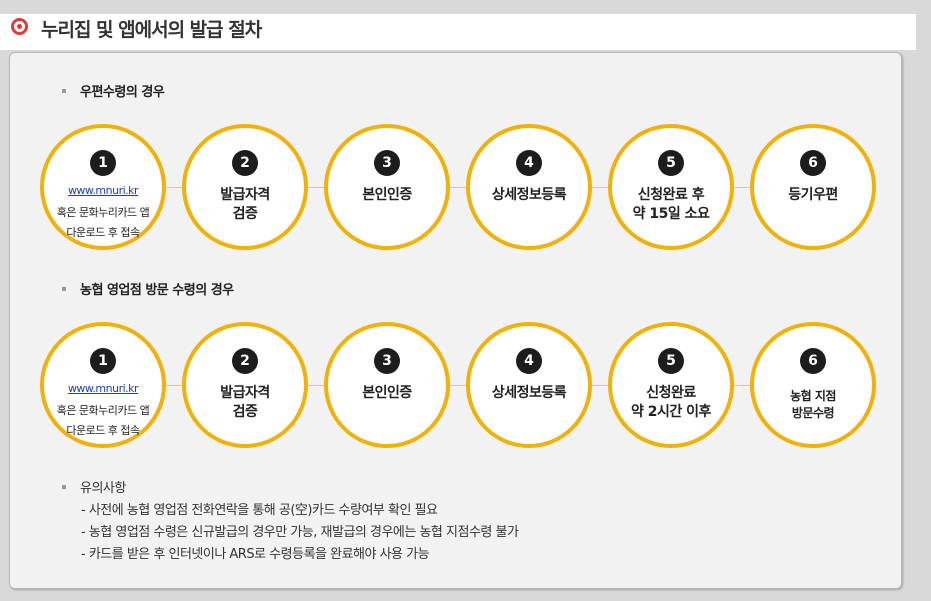 This screenshot has height=601, width=931. What do you see at coordinates (151, 30) in the screenshot?
I see `page-title: 누리집 및 앱에서의 발급 절차` at bounding box center [151, 30].